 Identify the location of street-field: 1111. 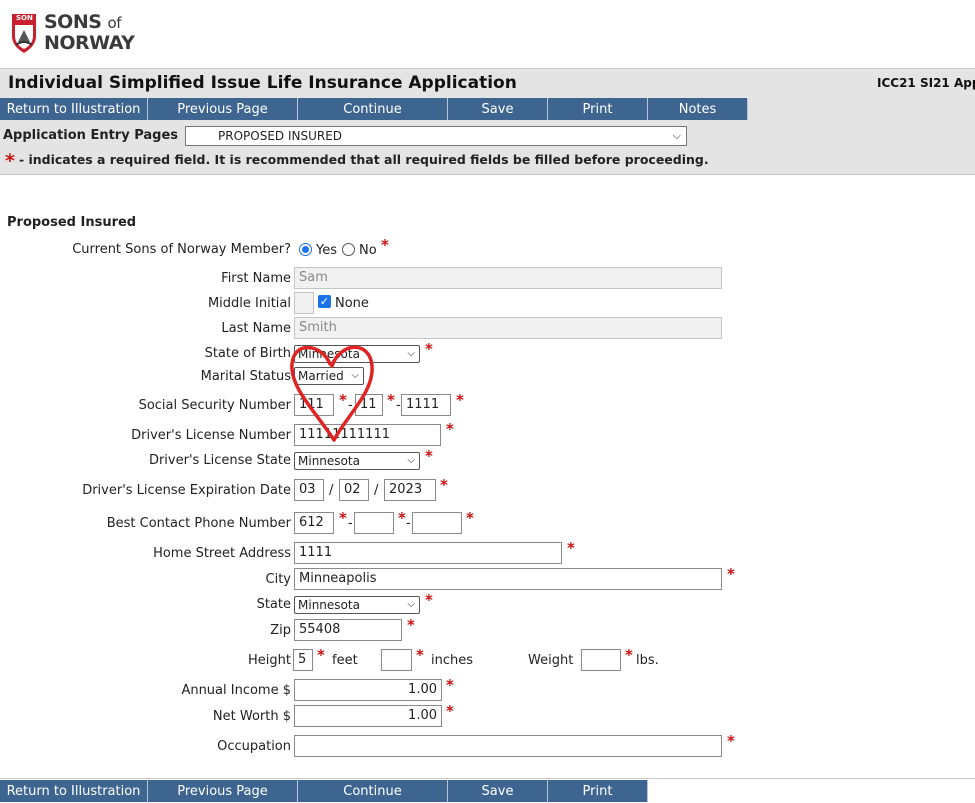
(428, 553).